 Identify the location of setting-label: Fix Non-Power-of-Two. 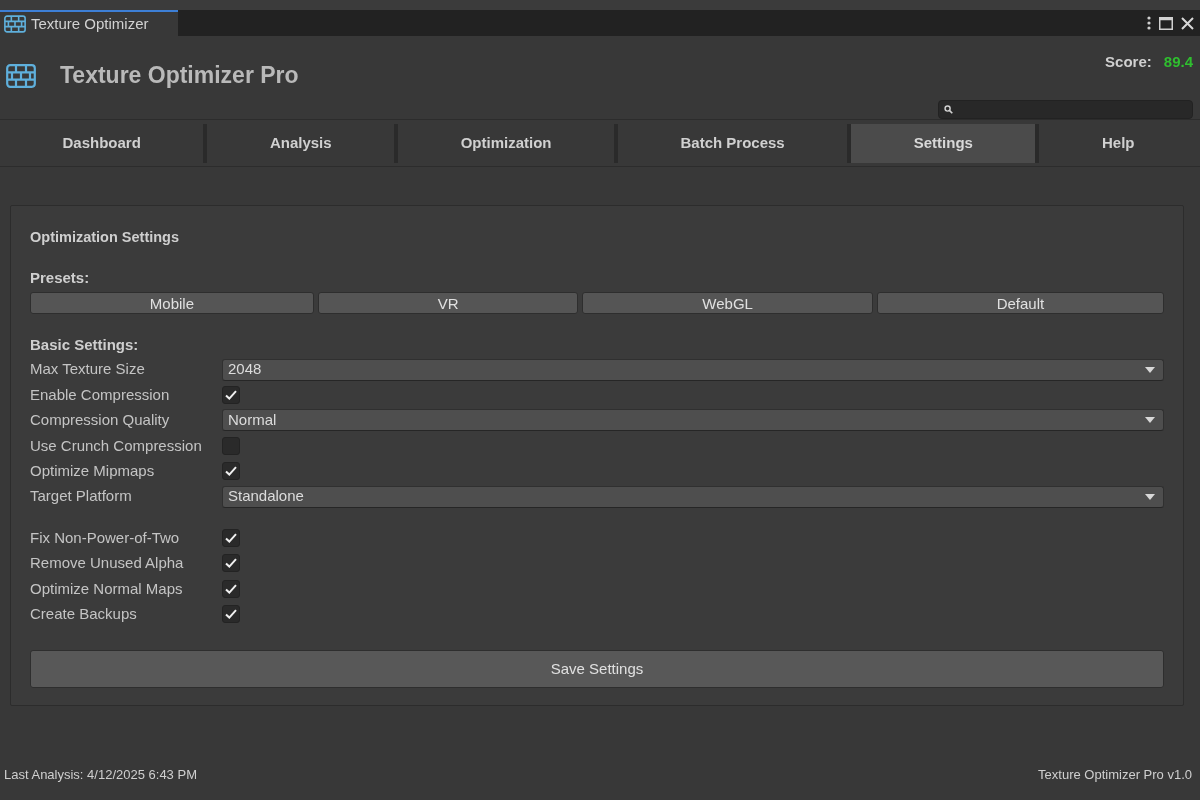
(105, 537).